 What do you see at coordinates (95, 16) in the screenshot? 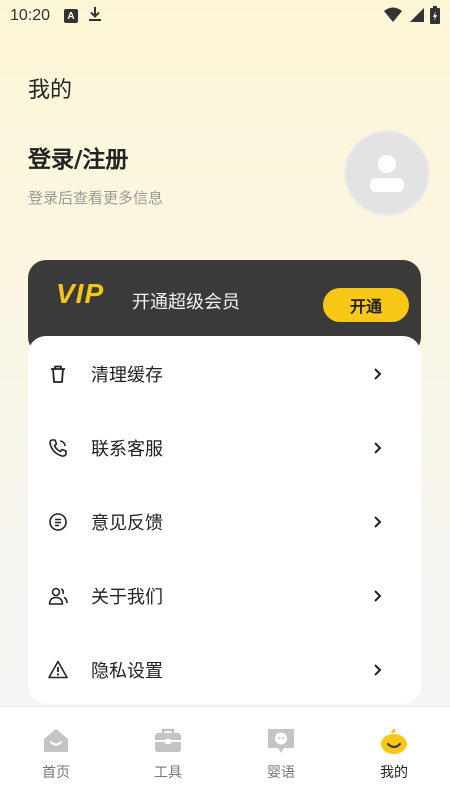
I see `download-icon` at bounding box center [95, 16].